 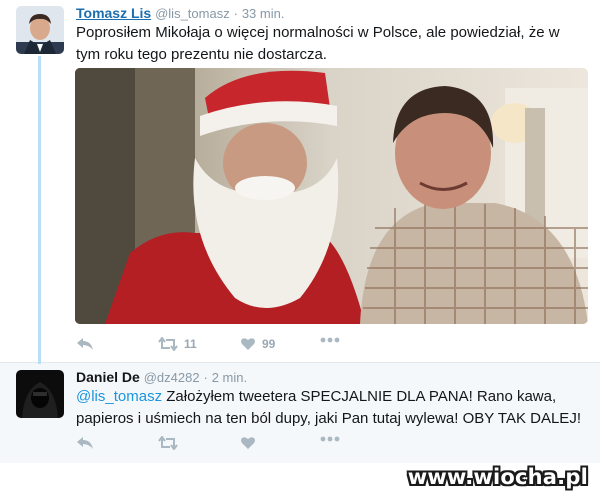 I want to click on like-count: 99, so click(x=269, y=344).